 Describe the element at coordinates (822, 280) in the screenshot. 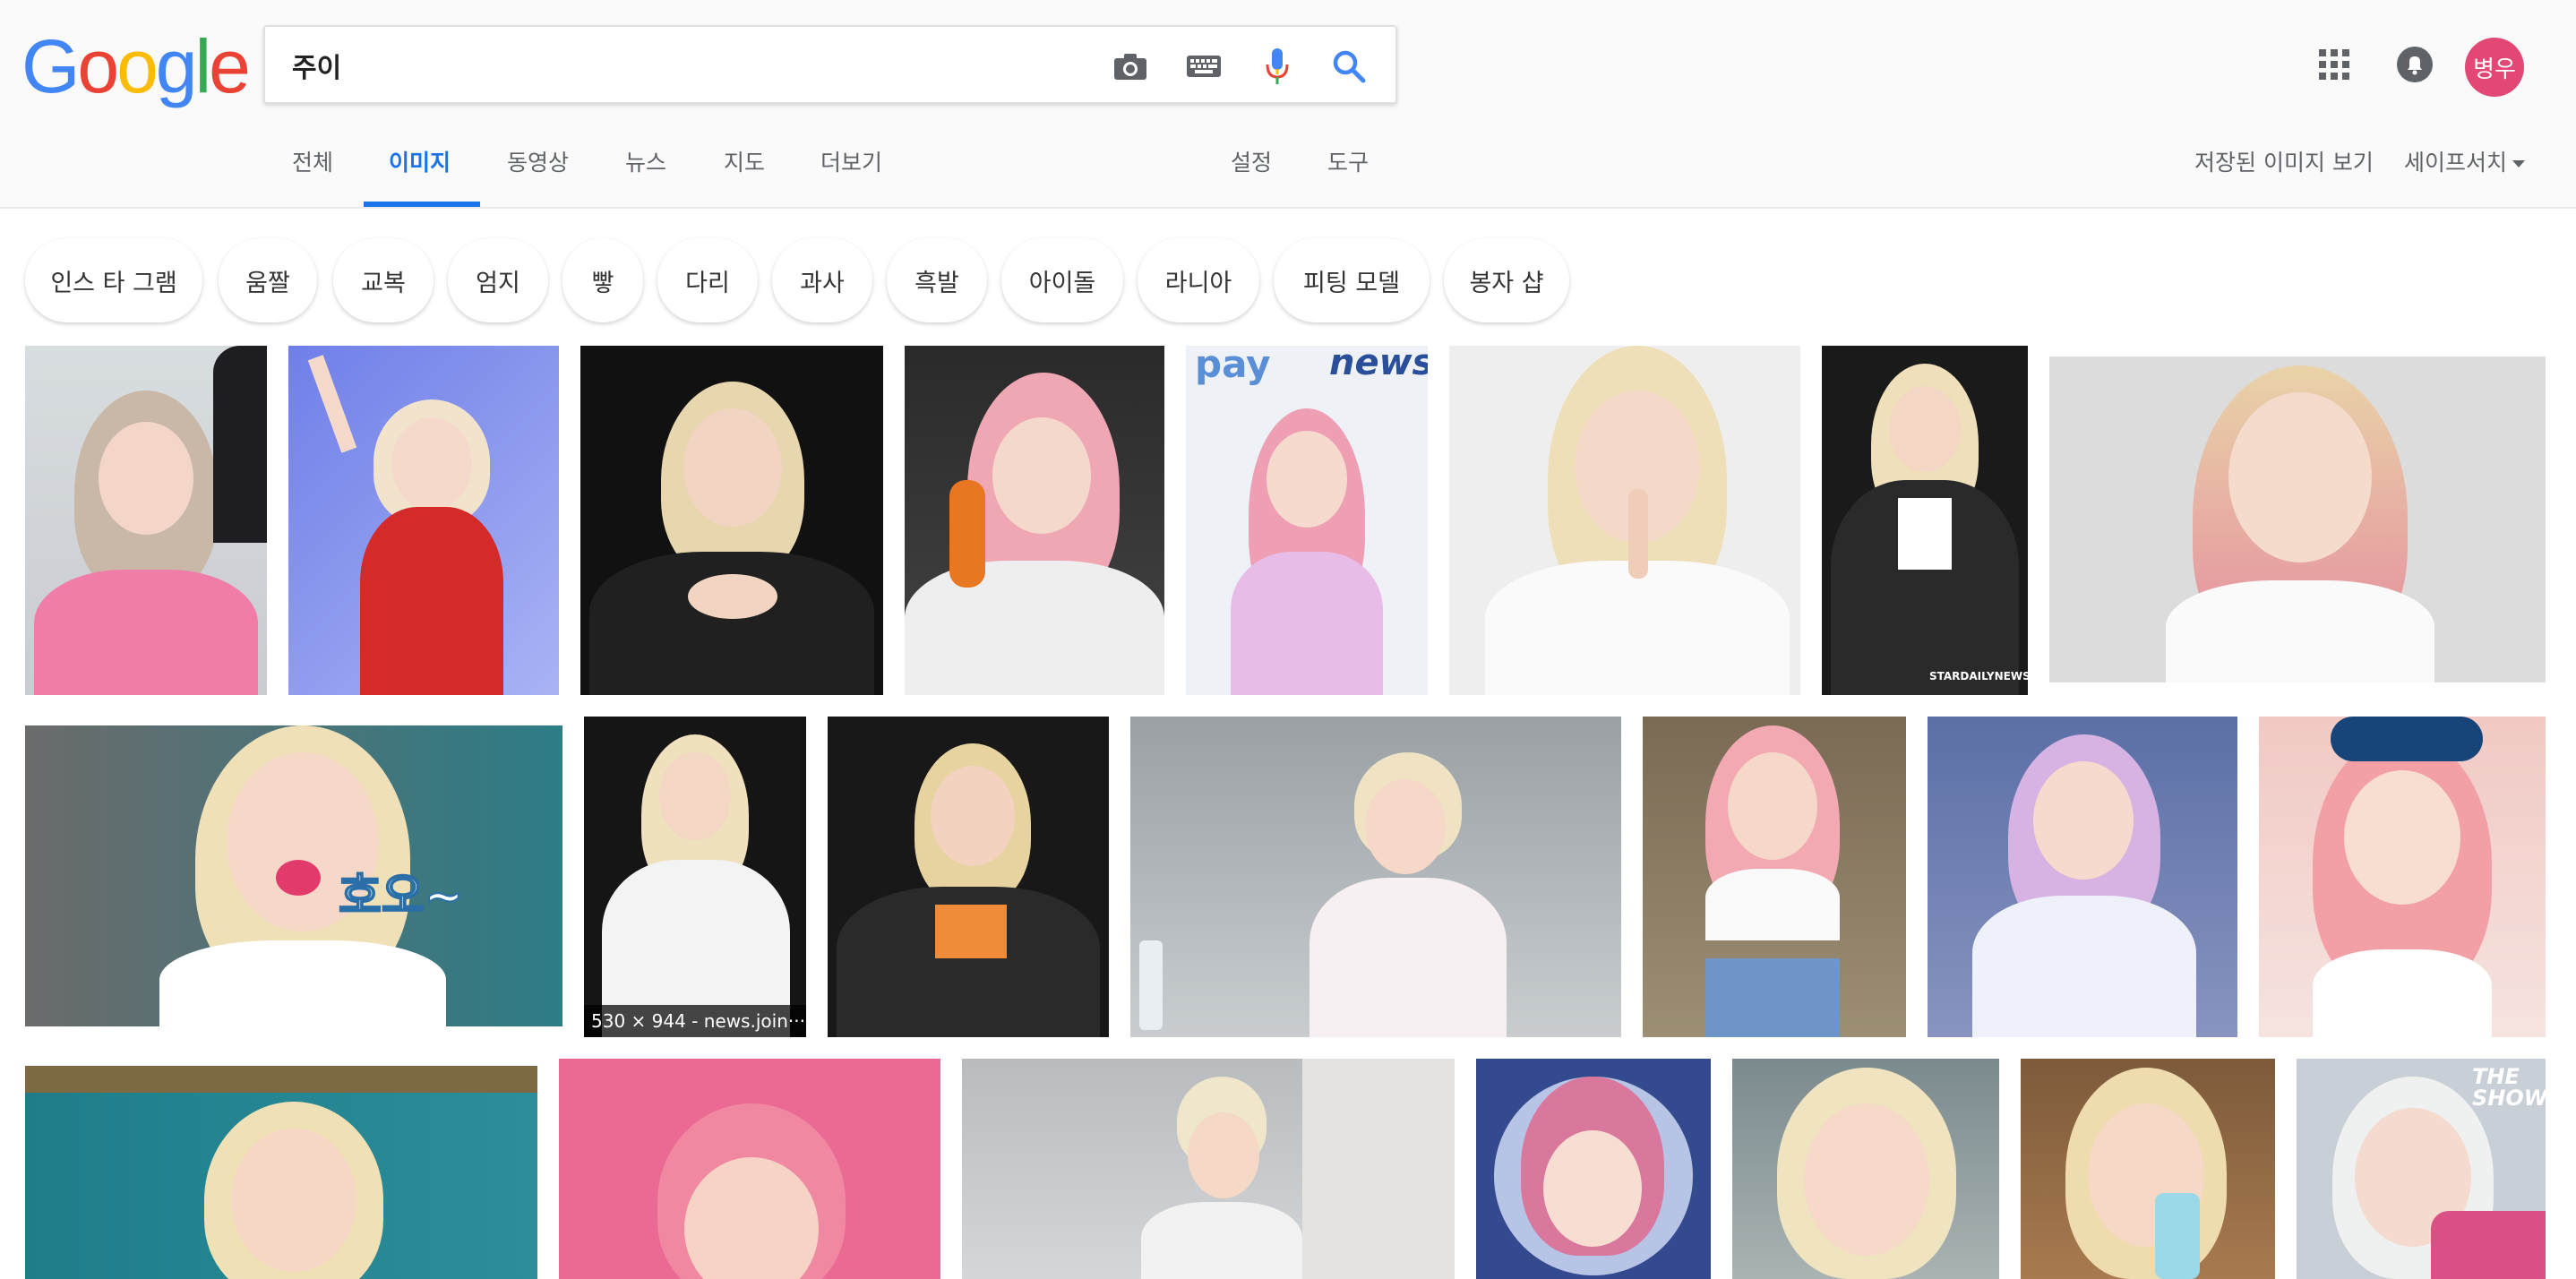

I see `related-chip: 과사` at that location.